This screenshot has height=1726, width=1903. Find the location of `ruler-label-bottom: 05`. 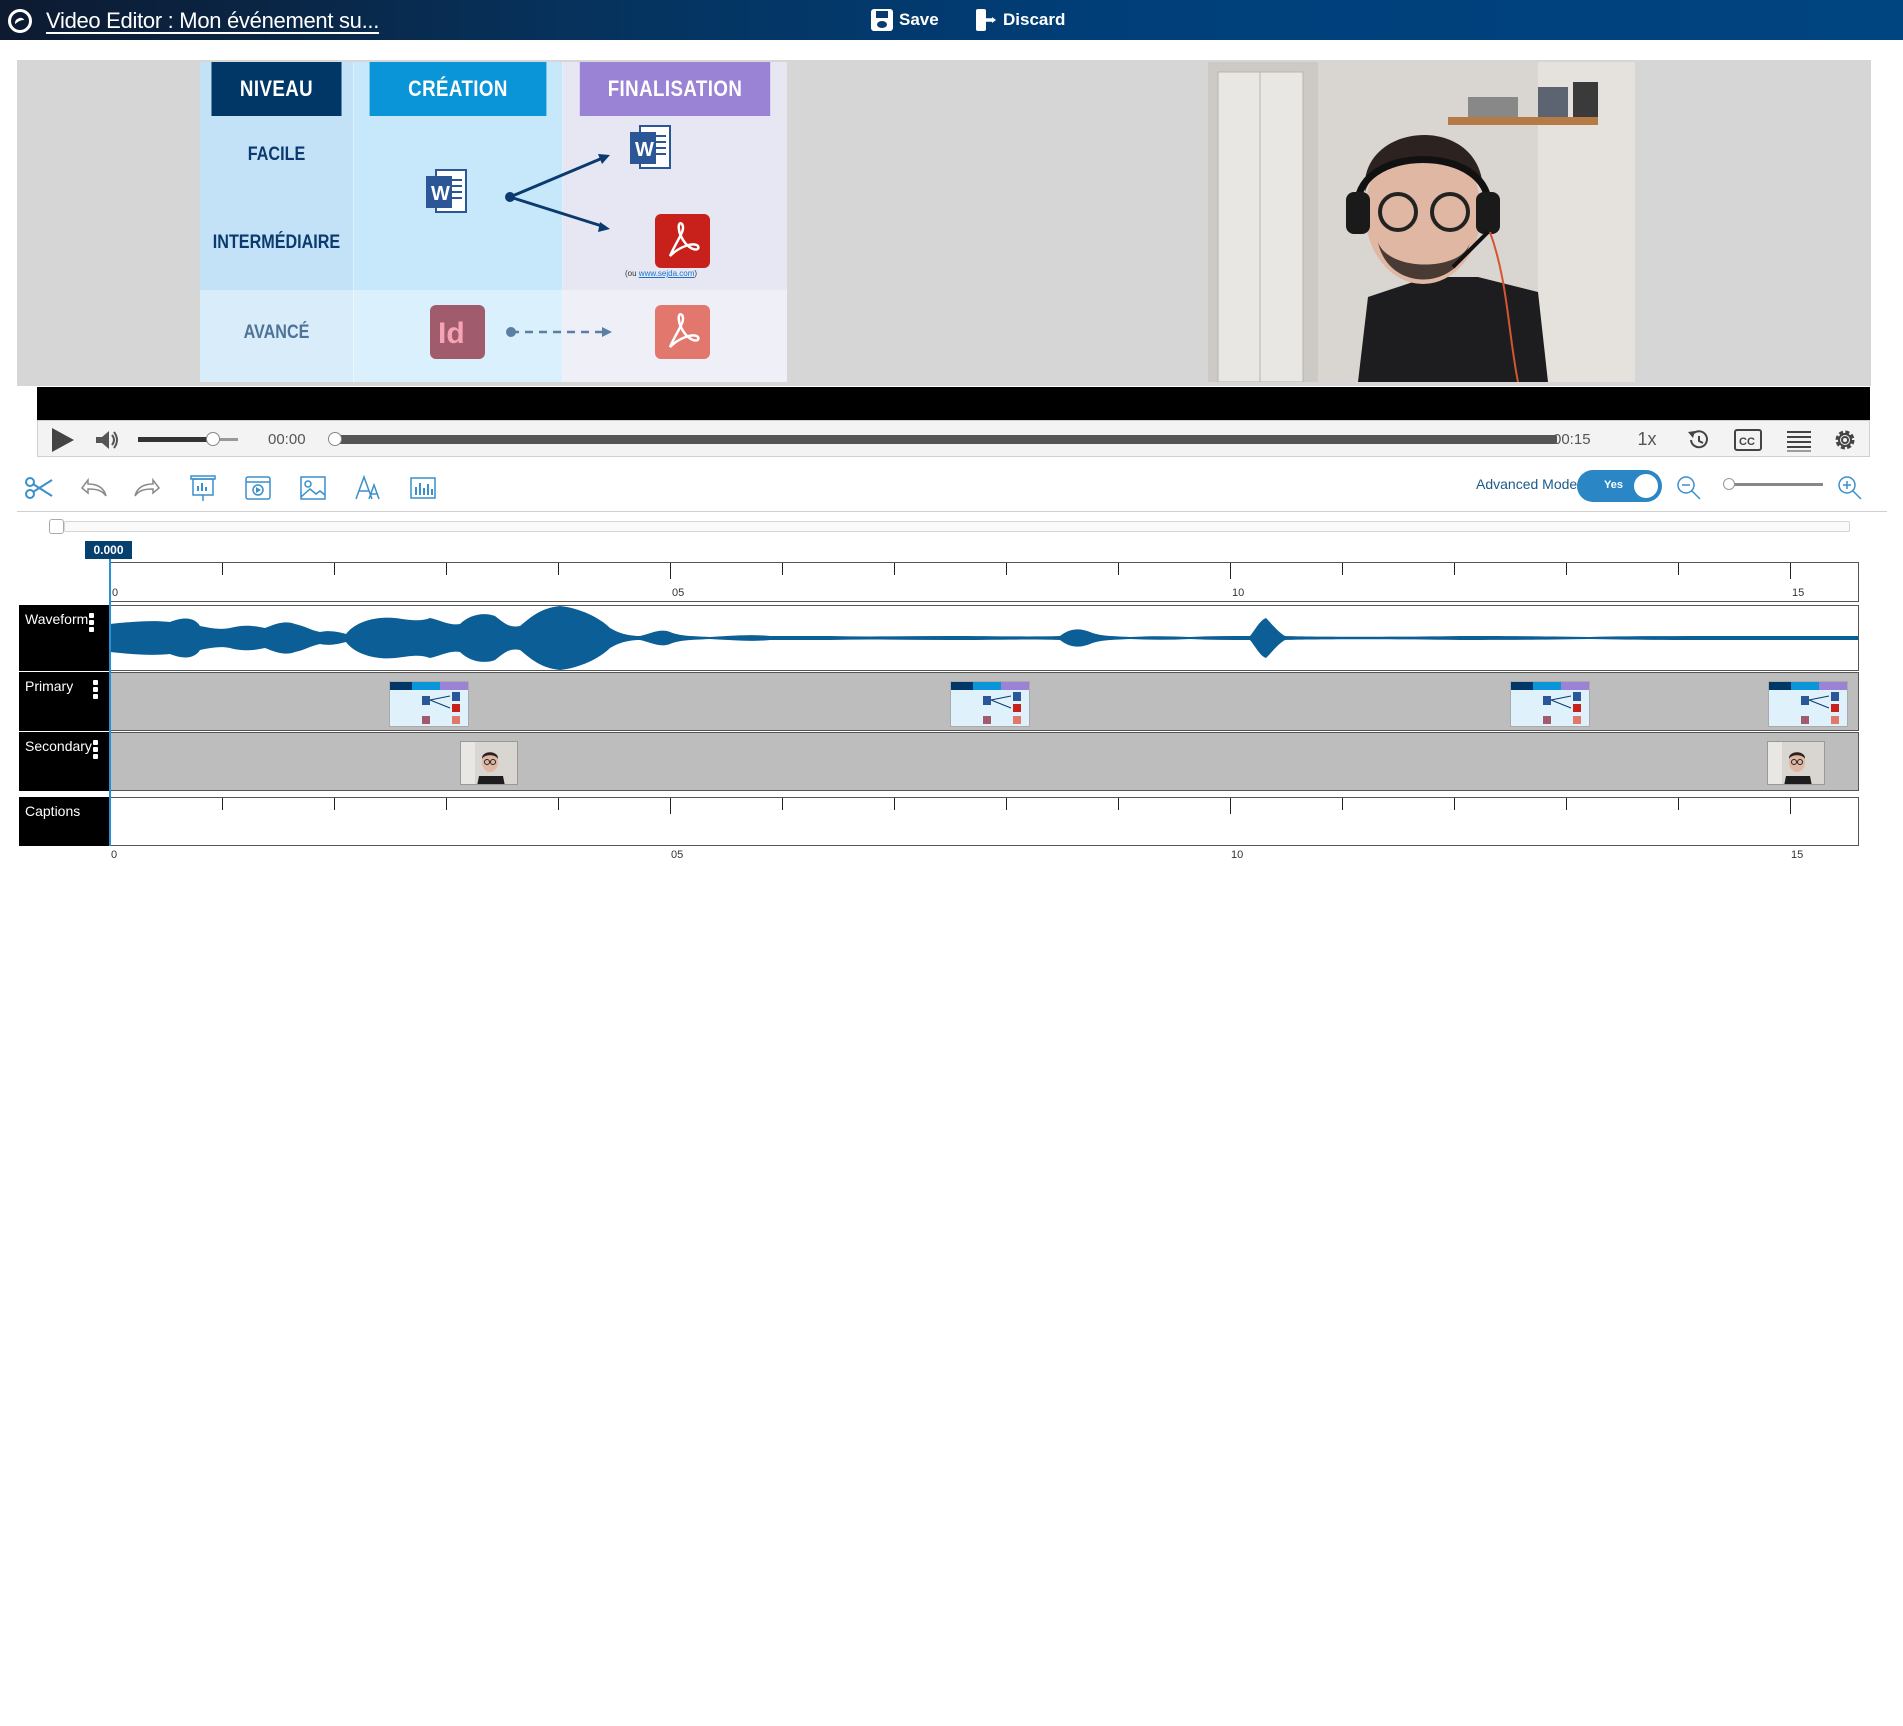

ruler-label-bottom: 05 is located at coordinates (677, 855).